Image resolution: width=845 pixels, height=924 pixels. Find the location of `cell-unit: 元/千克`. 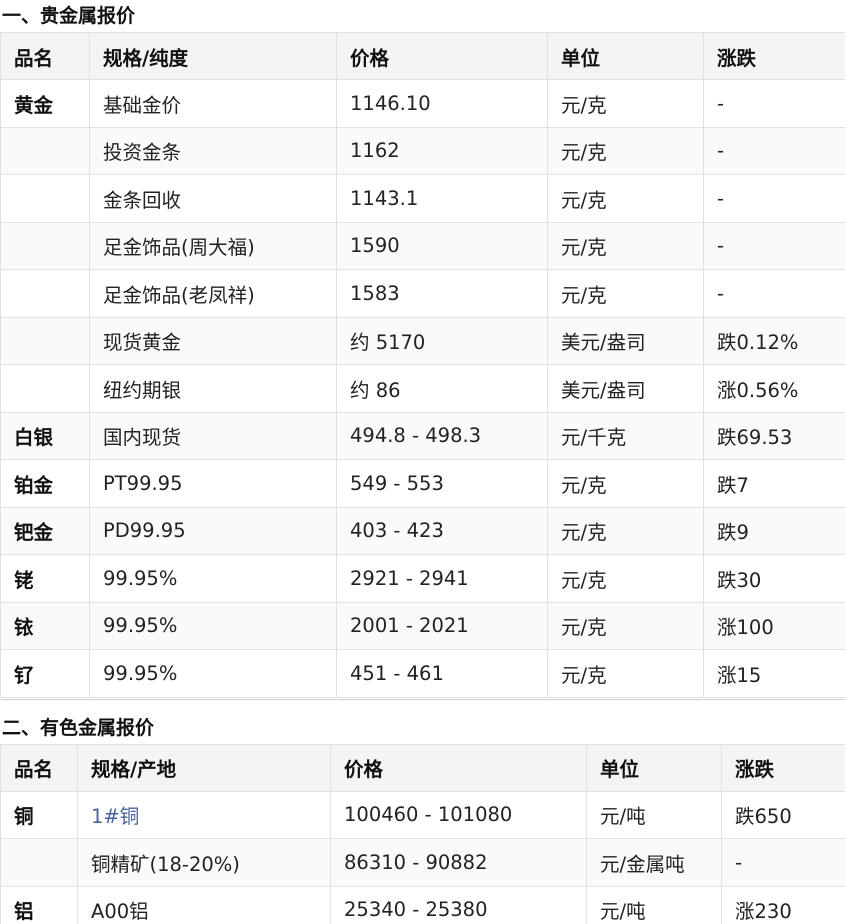

cell-unit: 元/千克 is located at coordinates (625, 435).